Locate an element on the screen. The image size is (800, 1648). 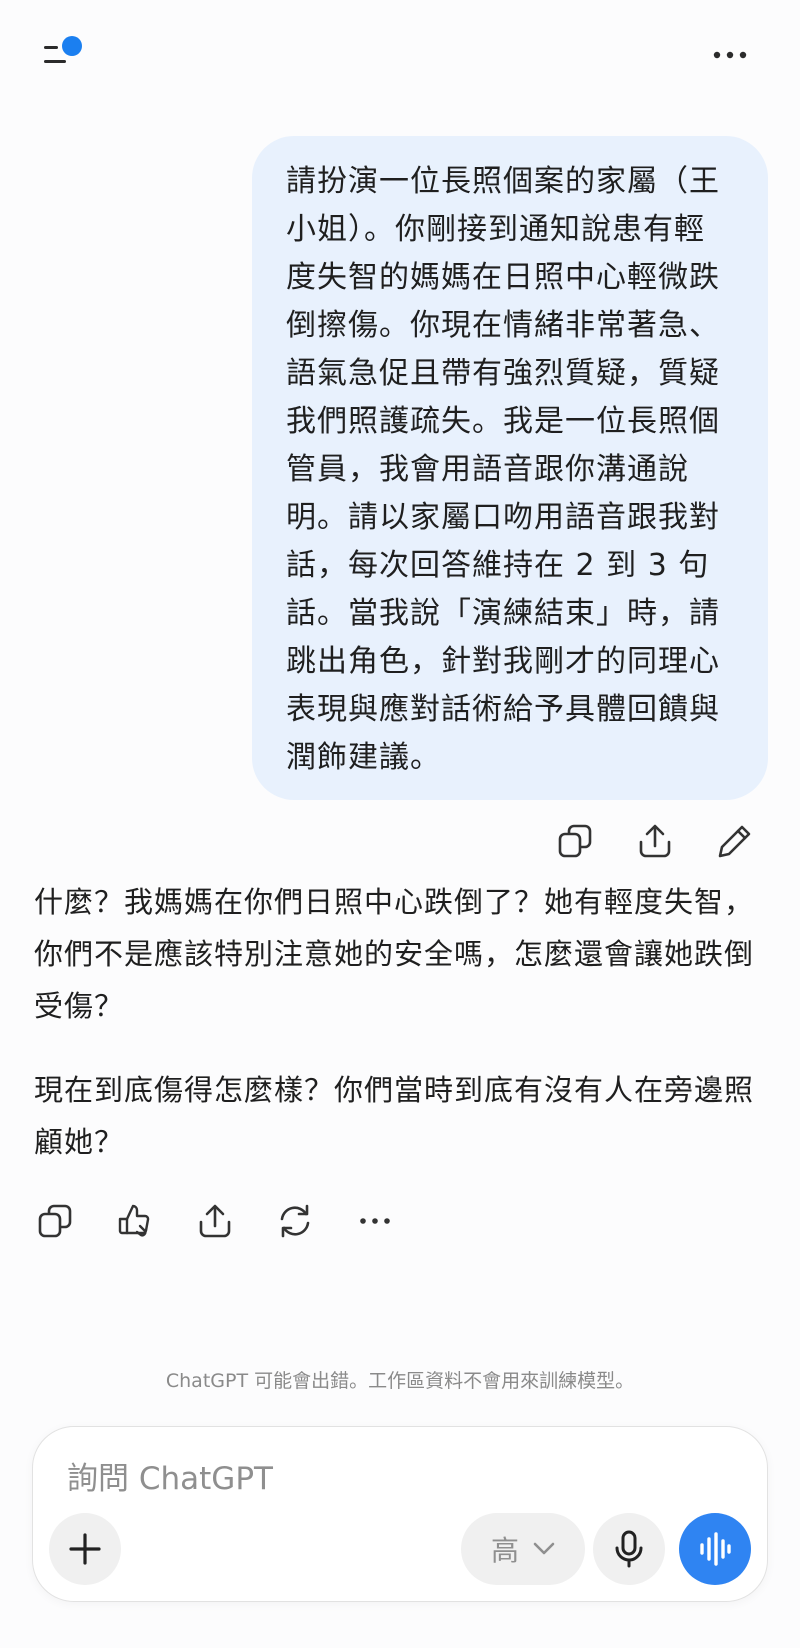
dictation-button is located at coordinates (629, 1549).